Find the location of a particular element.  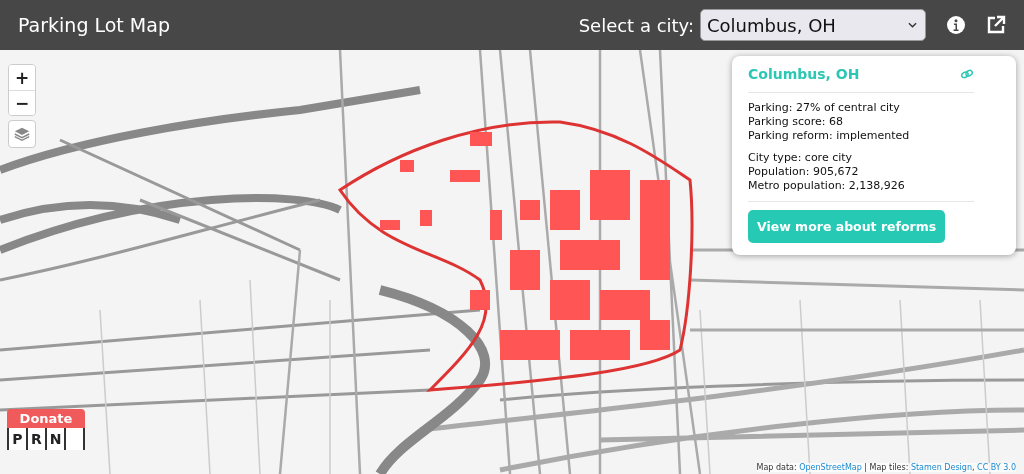

layers-button is located at coordinates (22, 134).